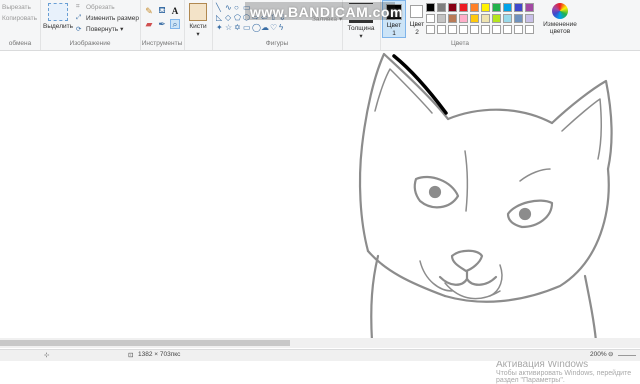  I want to click on triangle-shape-icon: ◺, so click(219, 18).